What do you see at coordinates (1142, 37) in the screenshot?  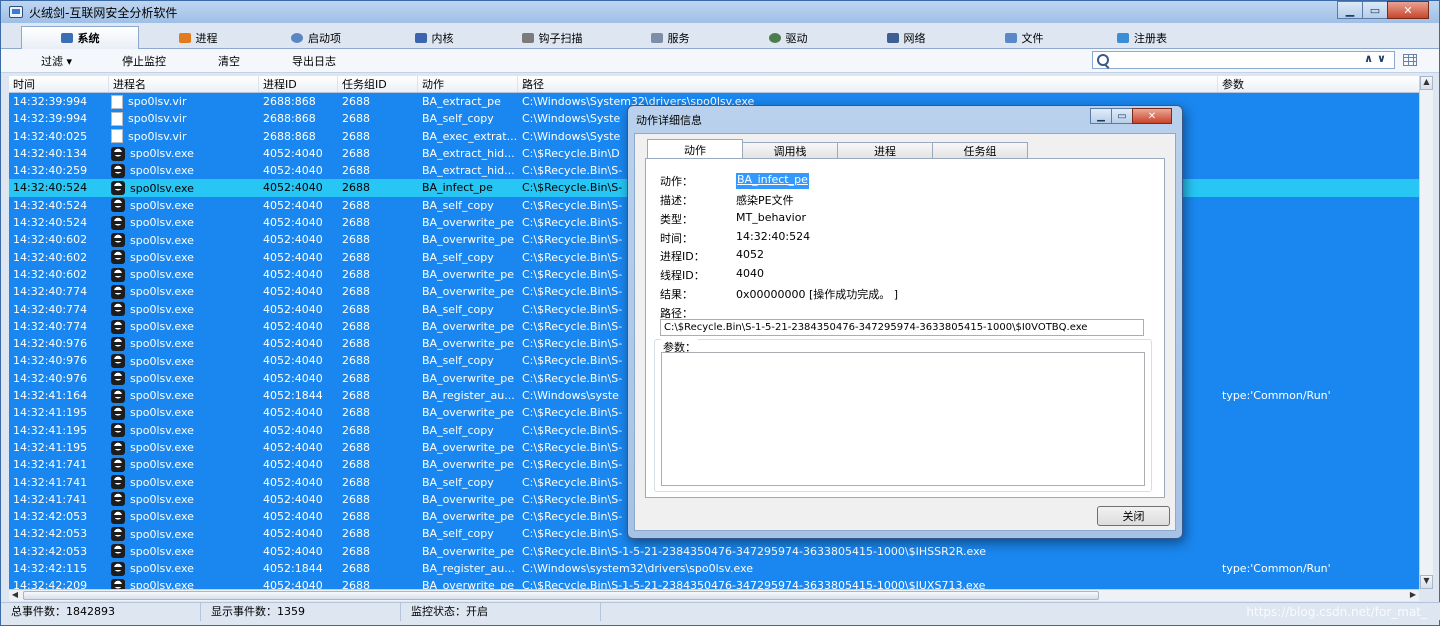 I see `tab-registry: 注册表` at bounding box center [1142, 37].